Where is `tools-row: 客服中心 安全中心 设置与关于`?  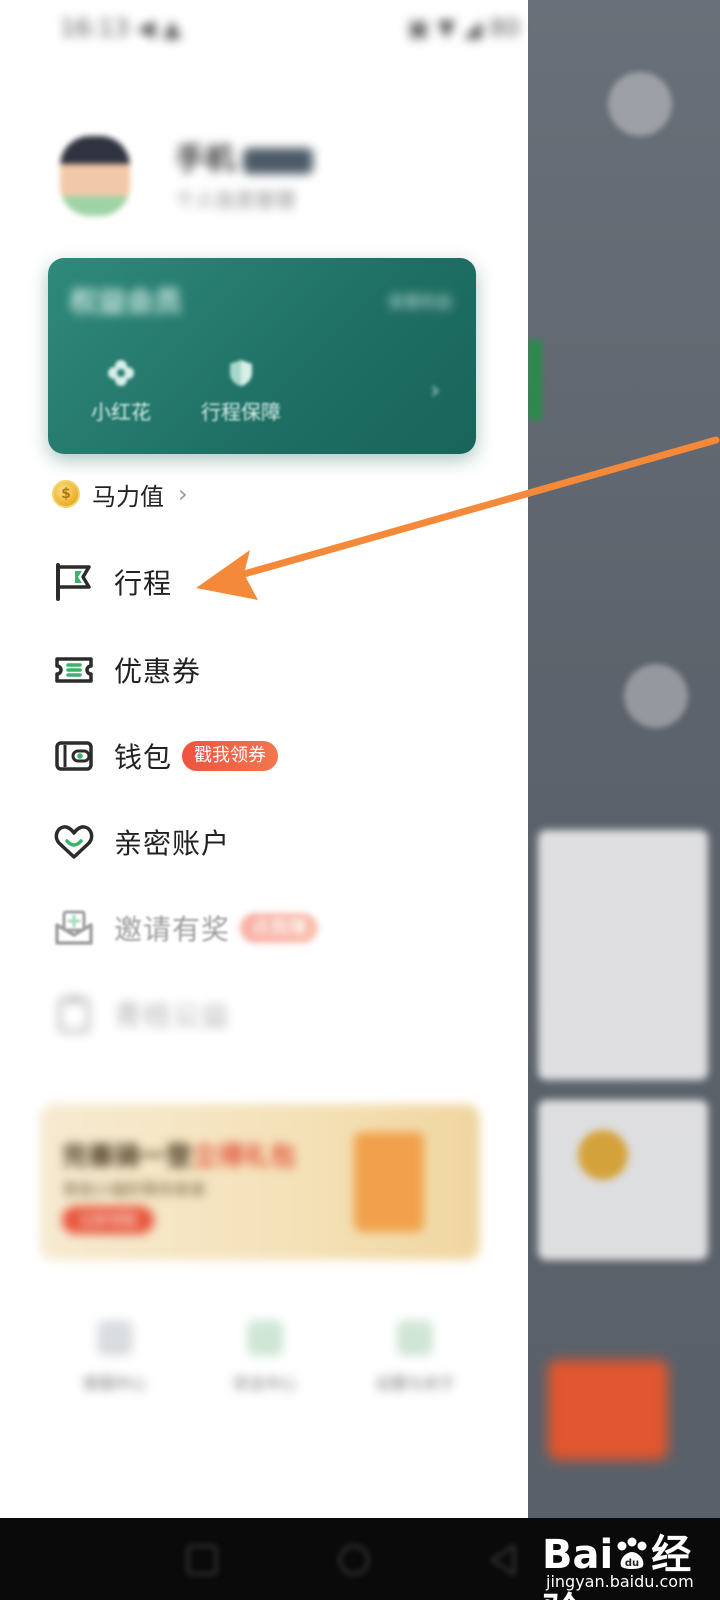 tools-row: 客服中心 安全中心 设置与关于 is located at coordinates (270, 1365).